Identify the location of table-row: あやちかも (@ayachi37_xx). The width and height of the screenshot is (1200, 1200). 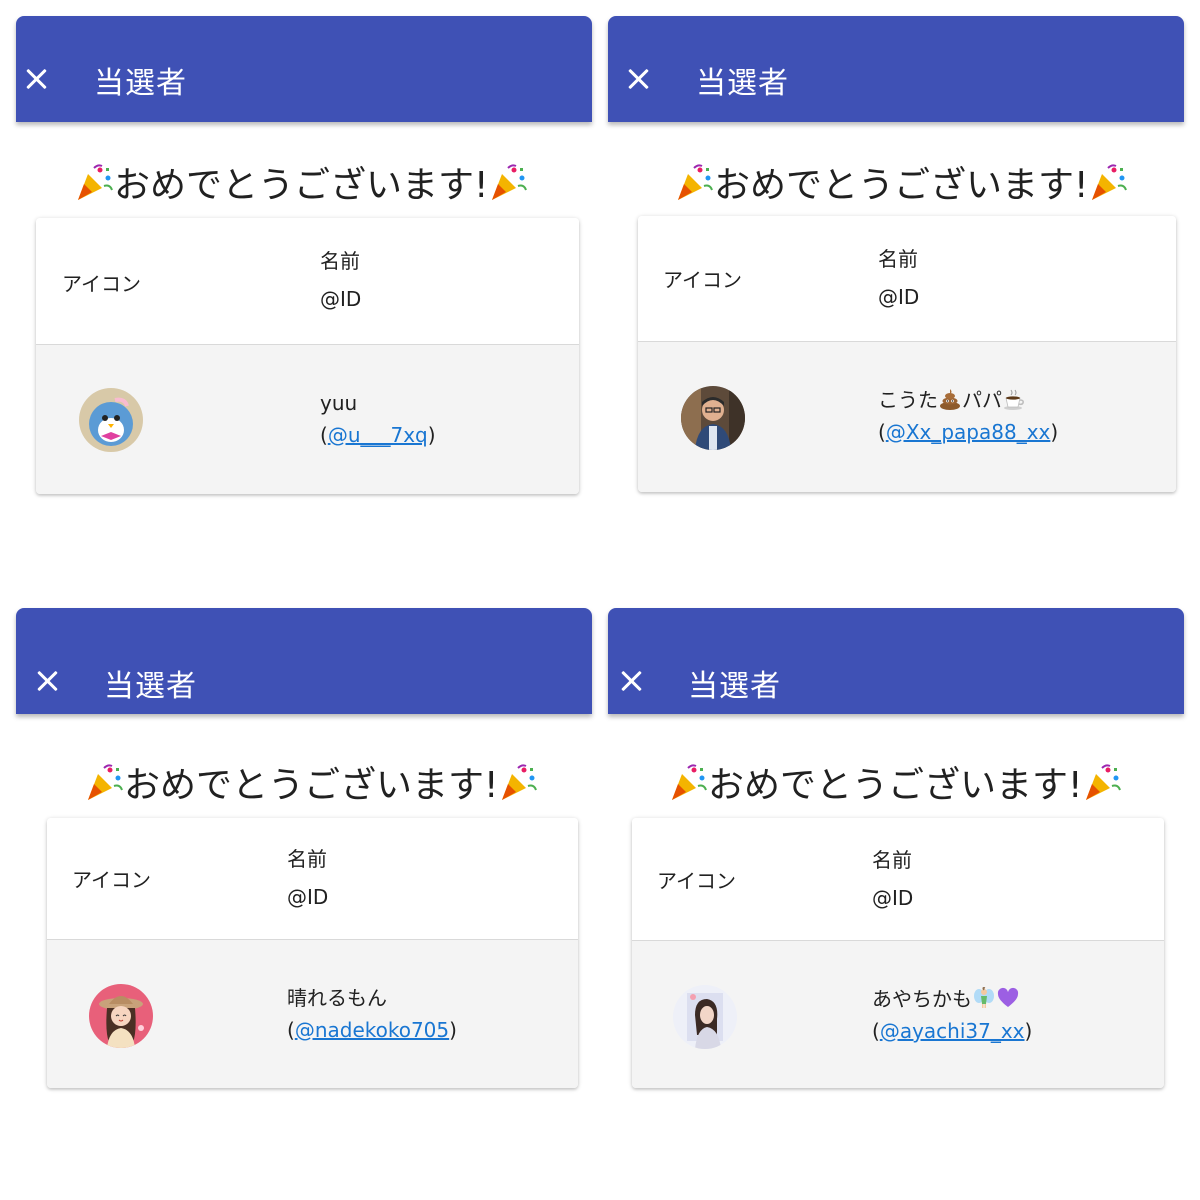
(898, 1014).